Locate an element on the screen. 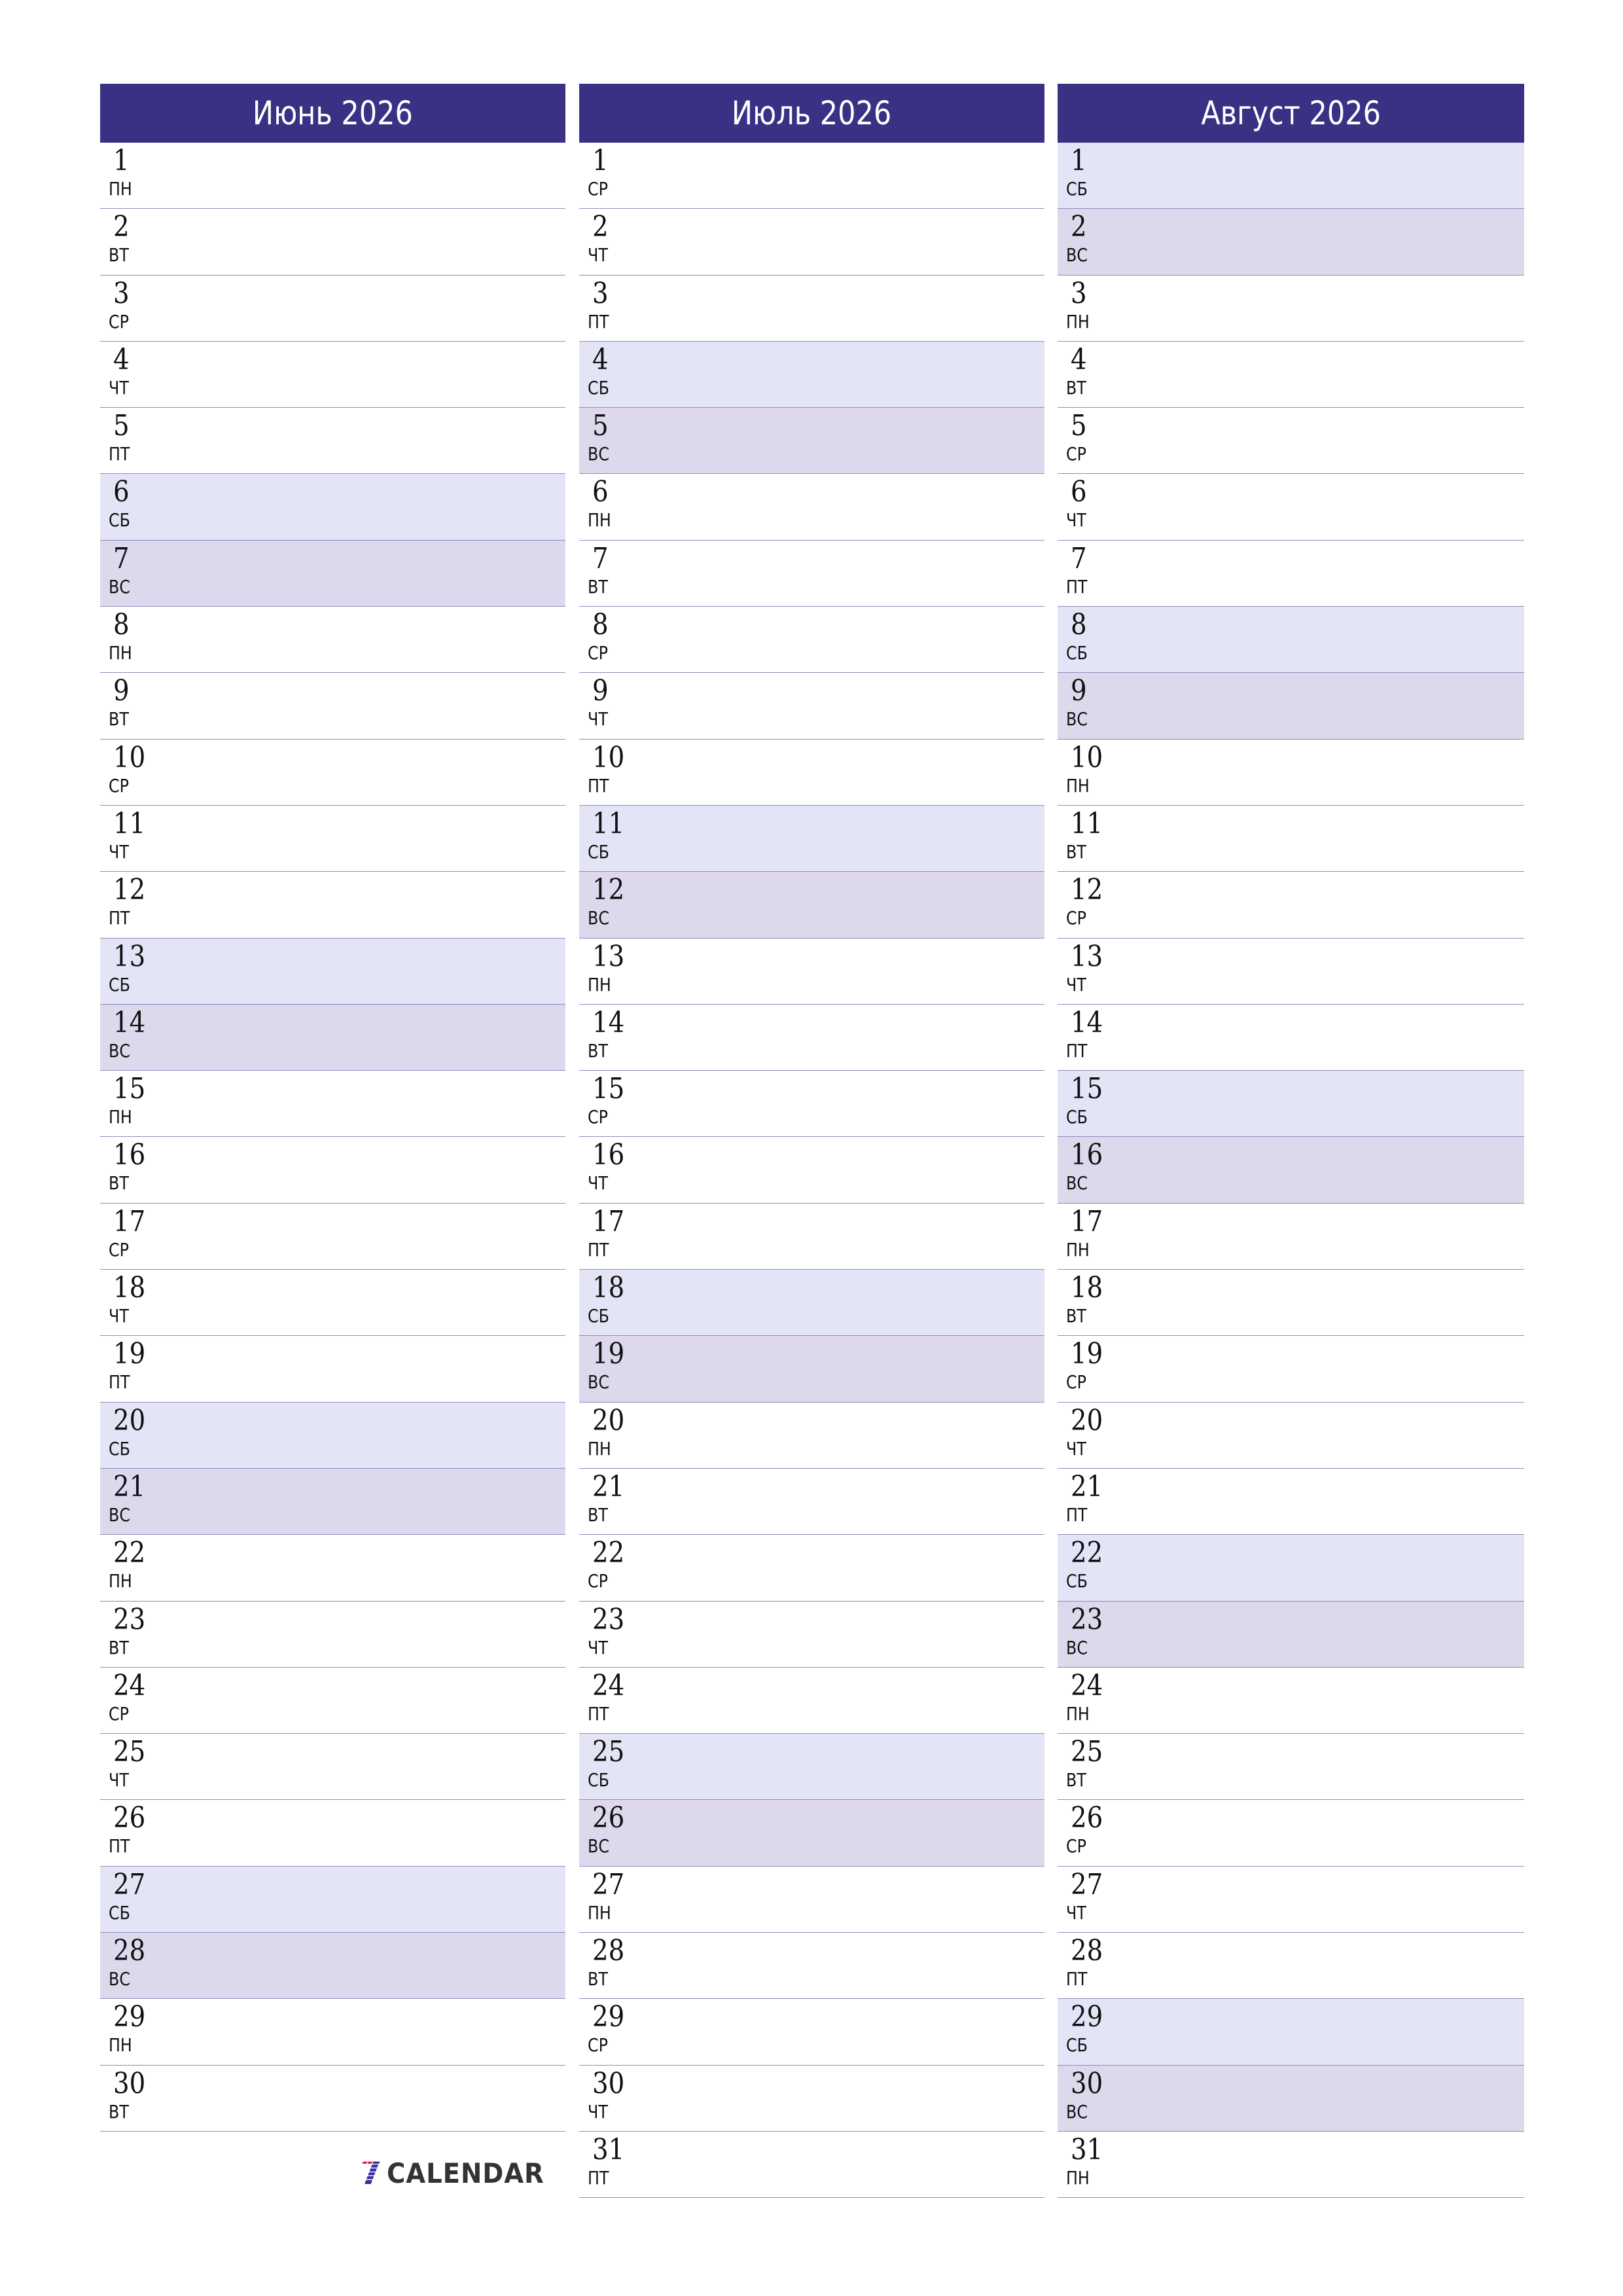 The image size is (1623, 2296). day-number: 3 is located at coordinates (122, 293).